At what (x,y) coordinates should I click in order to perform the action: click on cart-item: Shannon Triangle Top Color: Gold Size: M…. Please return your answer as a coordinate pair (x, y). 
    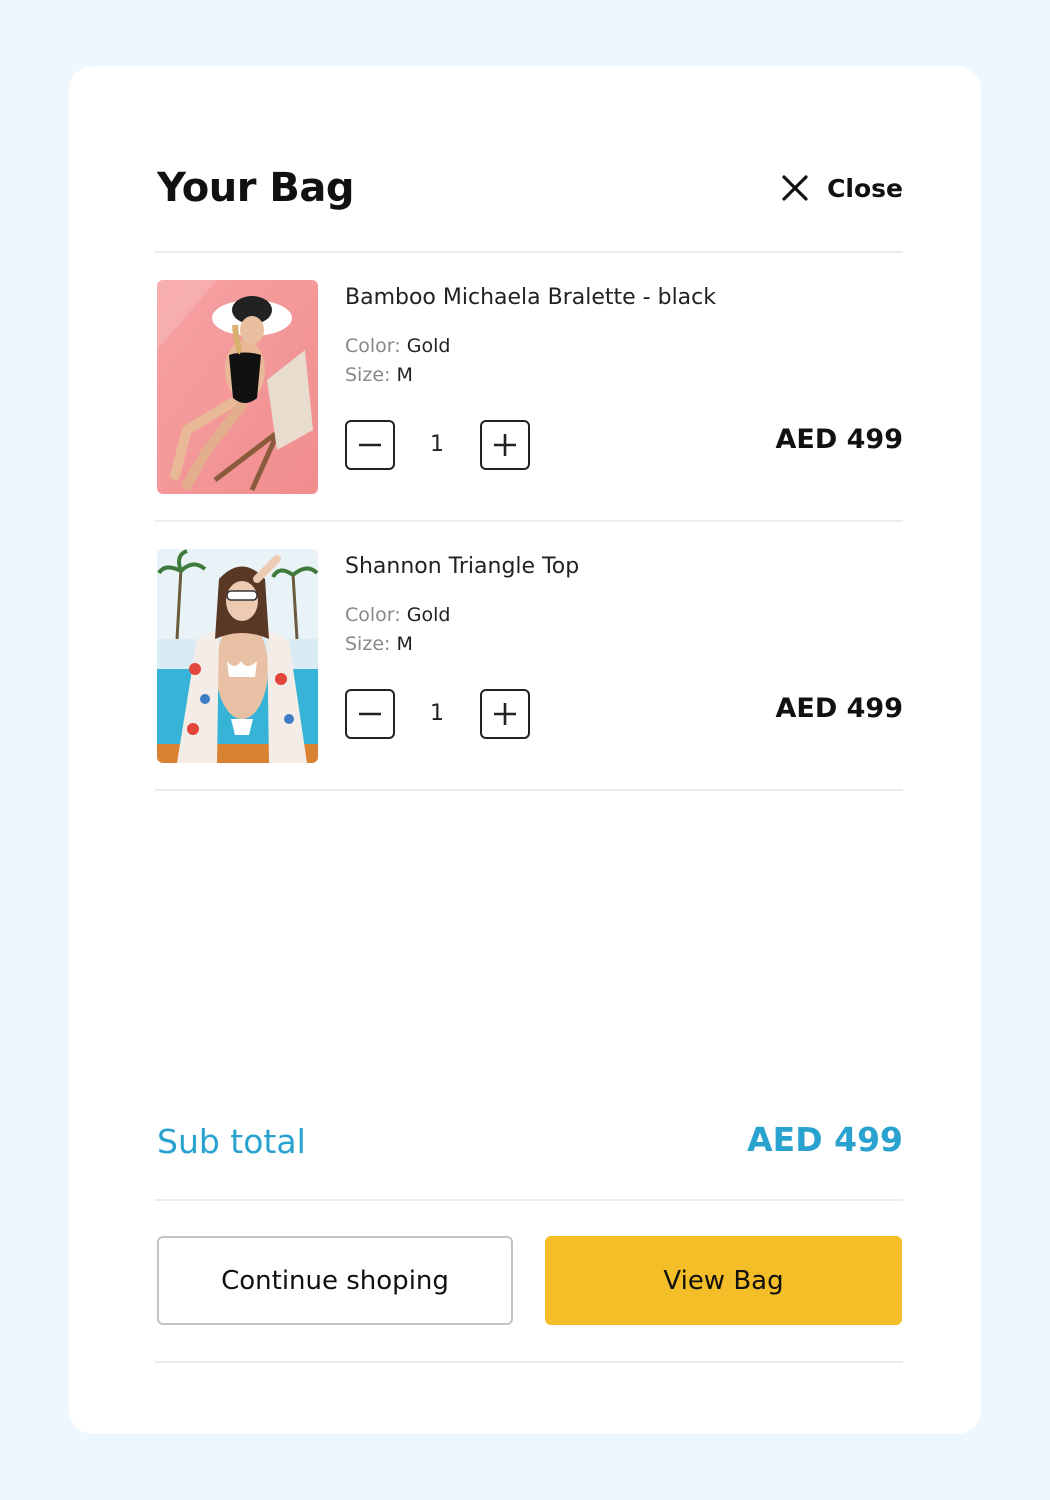
    Looking at the image, I should click on (530, 656).